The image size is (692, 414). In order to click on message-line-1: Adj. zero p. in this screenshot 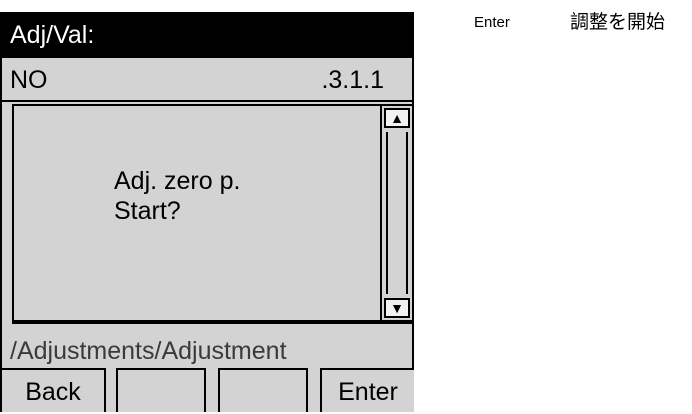, I will do `click(177, 181)`.